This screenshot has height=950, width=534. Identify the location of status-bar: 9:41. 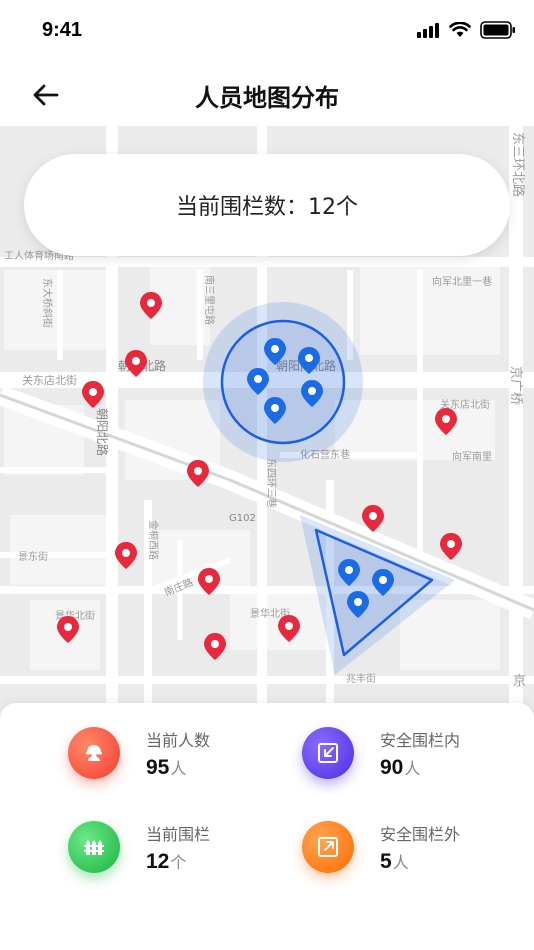
(267, 31).